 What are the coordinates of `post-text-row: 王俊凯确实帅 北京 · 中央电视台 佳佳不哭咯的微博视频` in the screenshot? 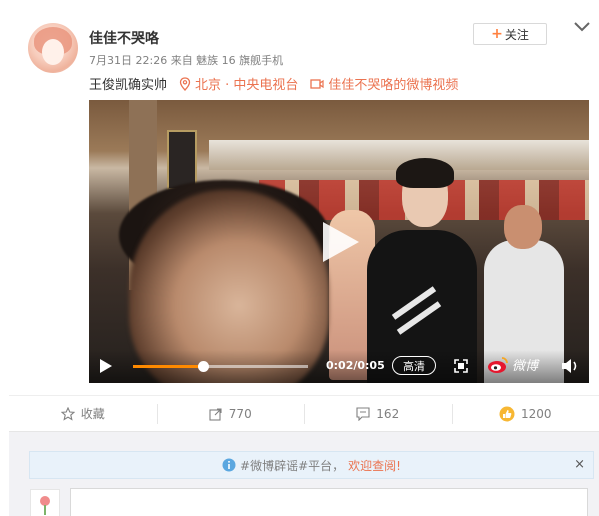 It's located at (273, 83).